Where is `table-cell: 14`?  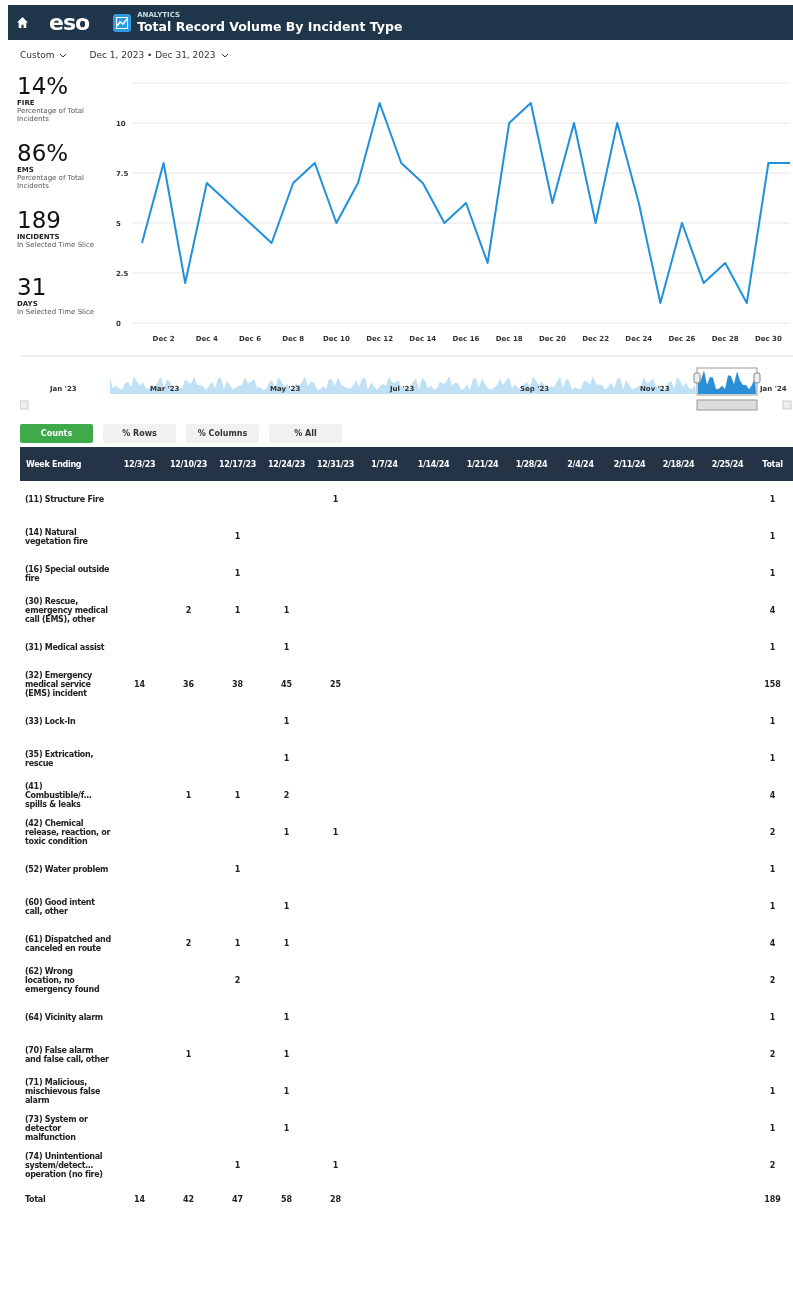
table-cell: 14 is located at coordinates (139, 1199).